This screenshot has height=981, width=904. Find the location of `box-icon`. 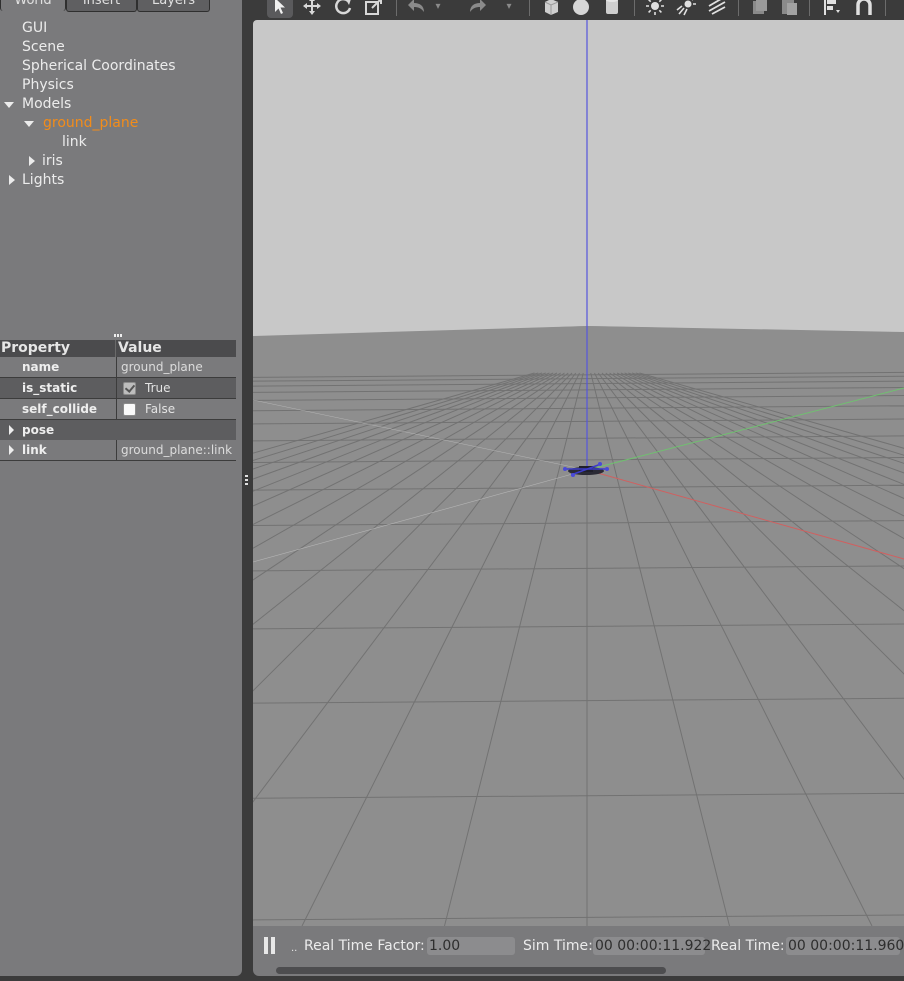

box-icon is located at coordinates (551, 9).